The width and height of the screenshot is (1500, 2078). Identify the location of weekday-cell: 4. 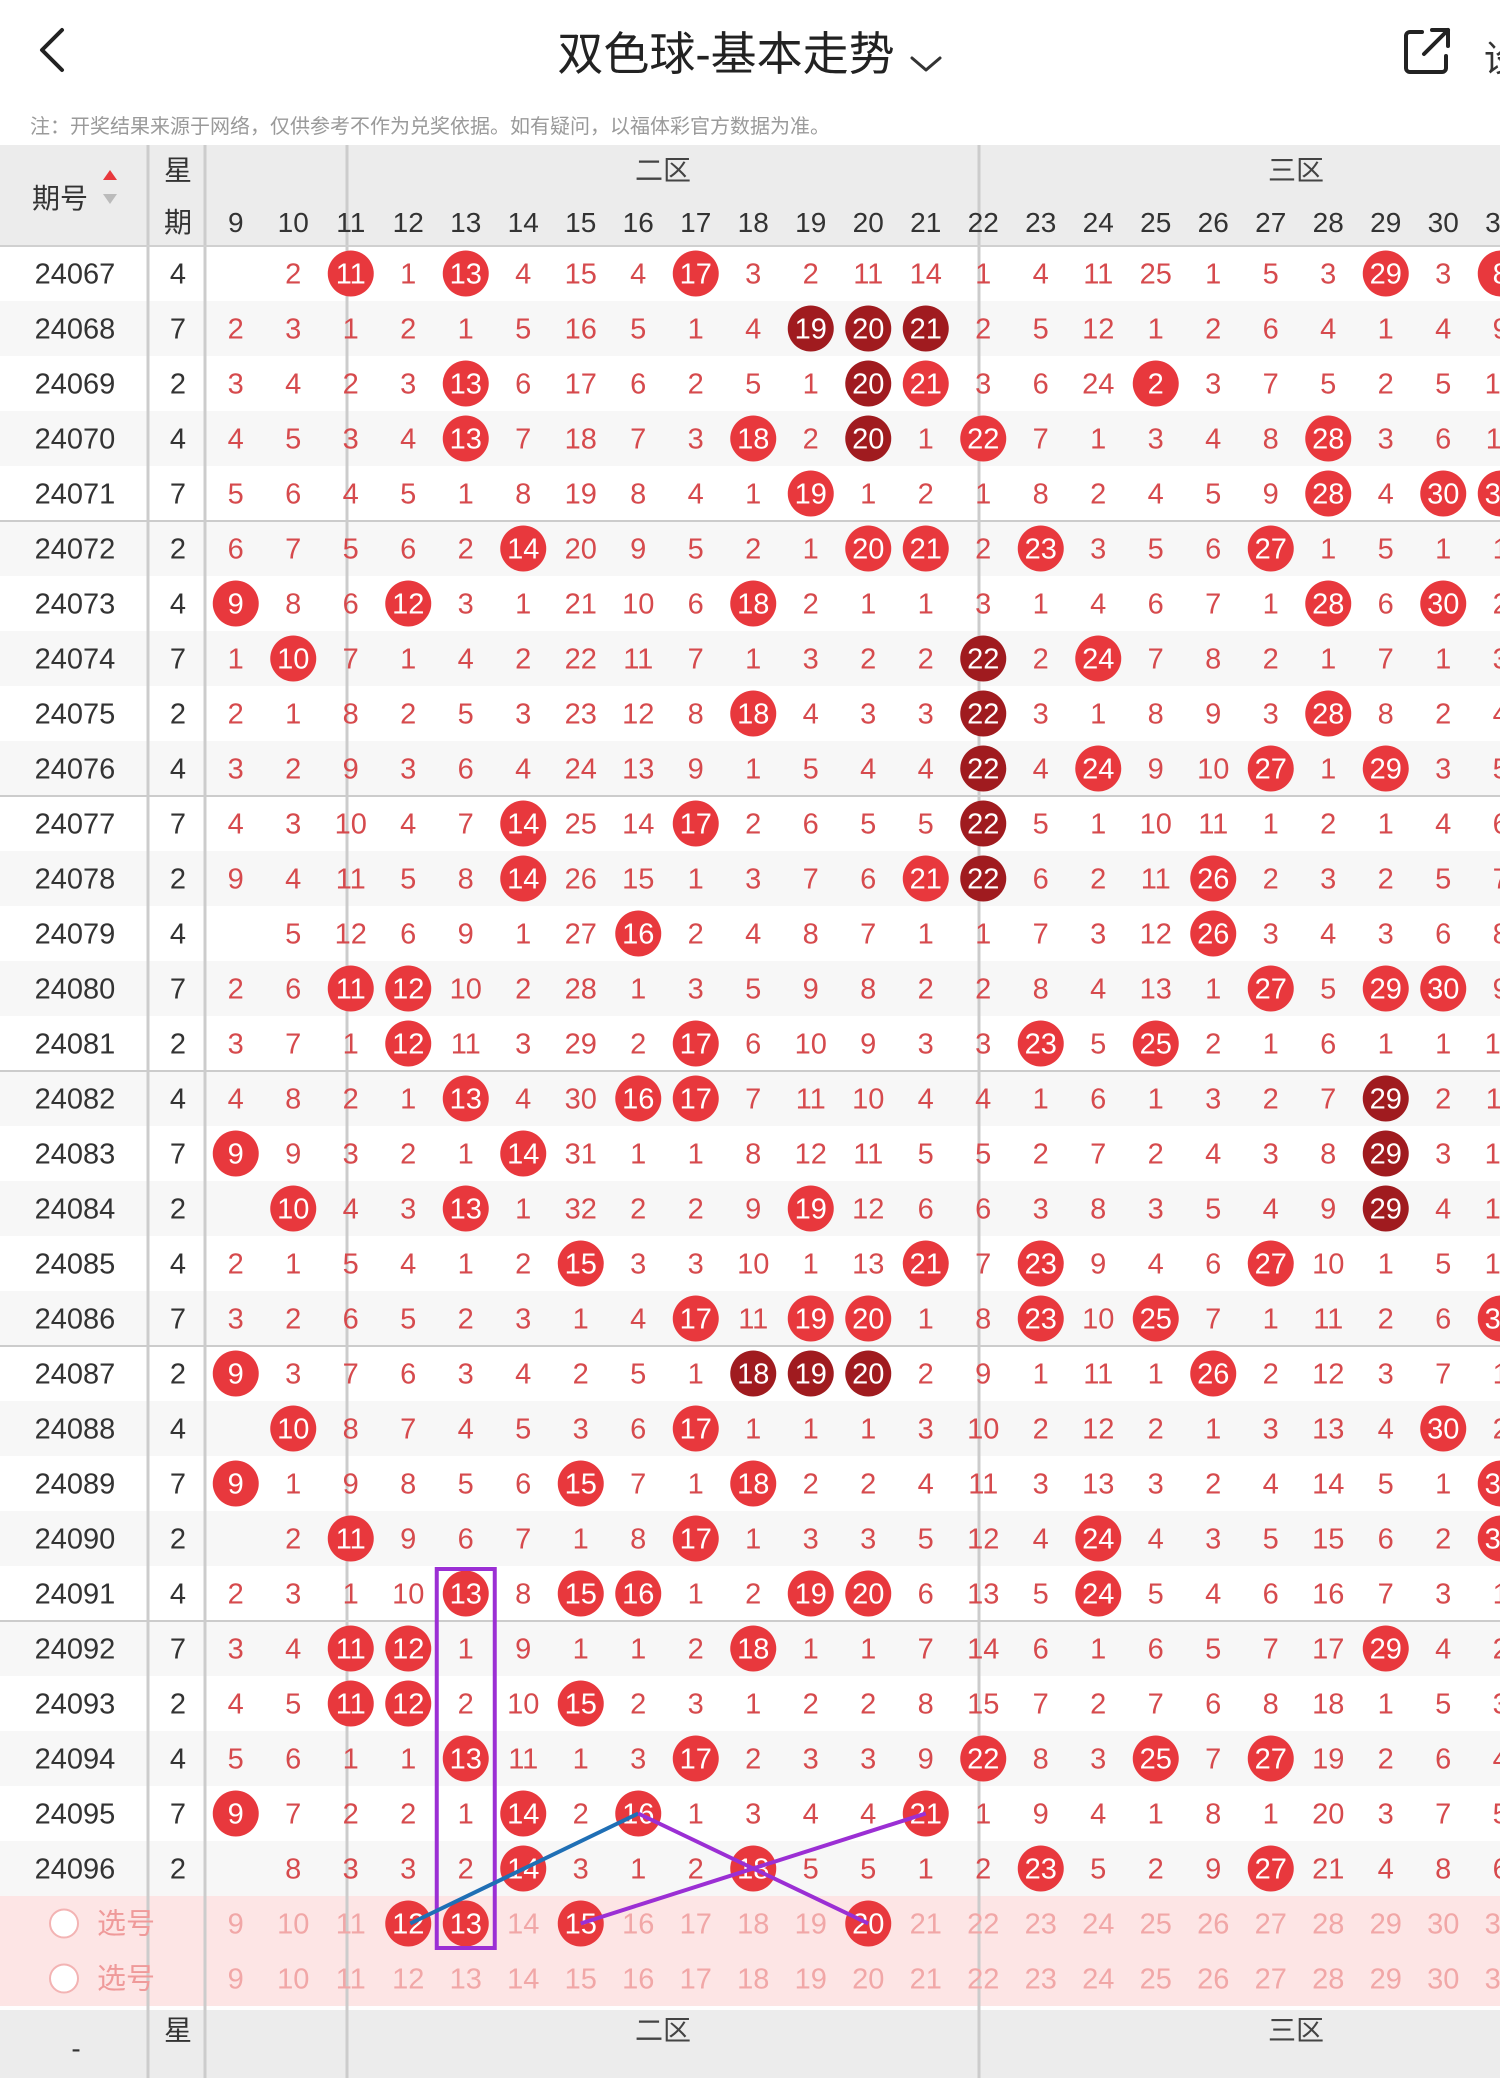
(178, 770).